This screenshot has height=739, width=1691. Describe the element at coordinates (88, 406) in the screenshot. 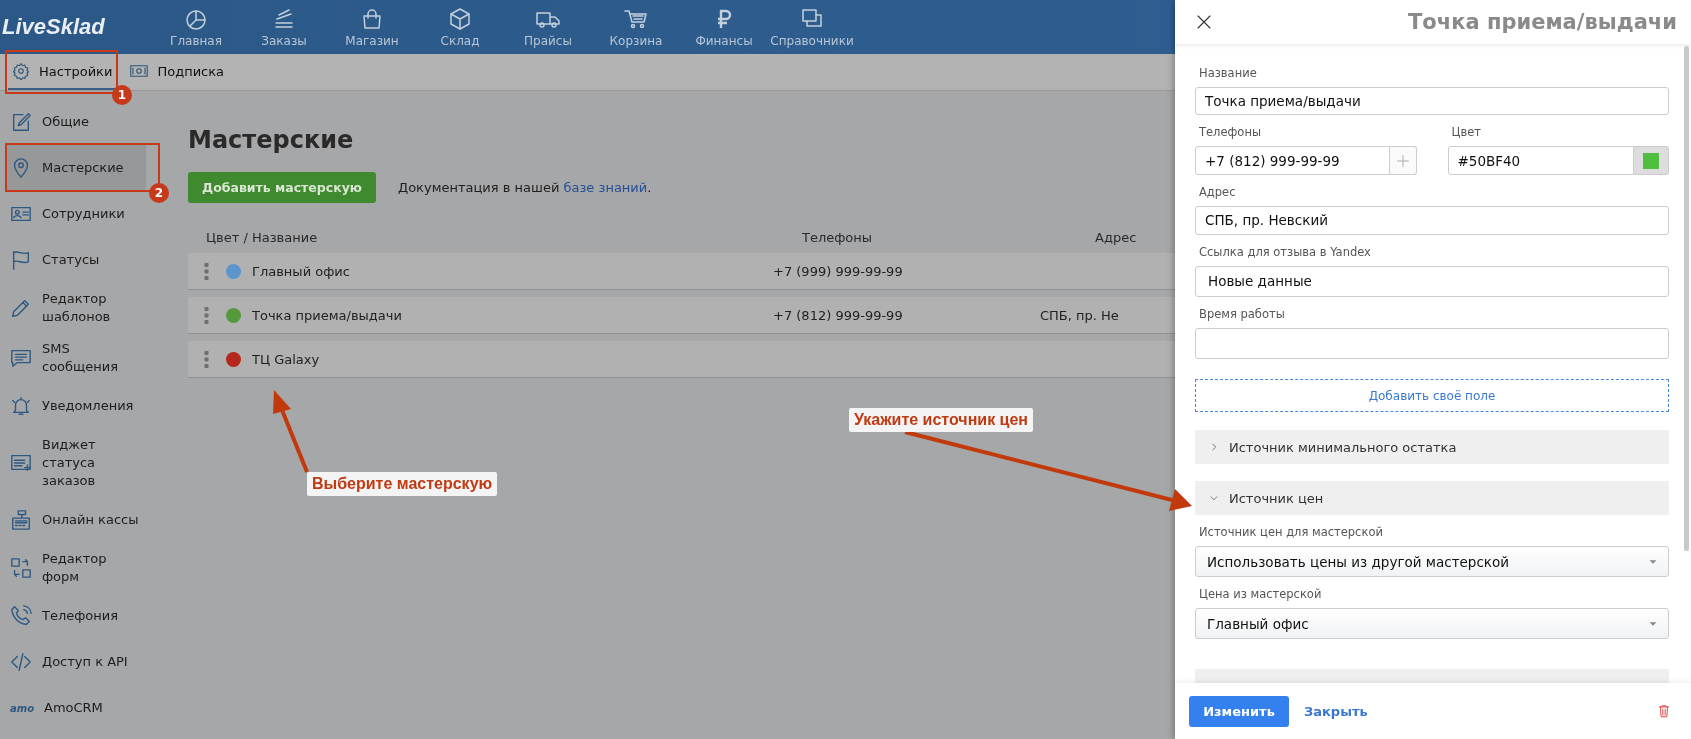

I see `sidebar-label: Уведомления` at that location.